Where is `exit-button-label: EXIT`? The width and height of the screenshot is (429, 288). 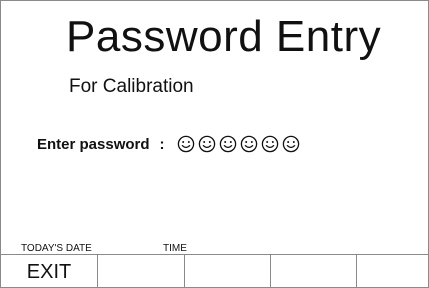 exit-button-label: EXIT is located at coordinates (49, 272).